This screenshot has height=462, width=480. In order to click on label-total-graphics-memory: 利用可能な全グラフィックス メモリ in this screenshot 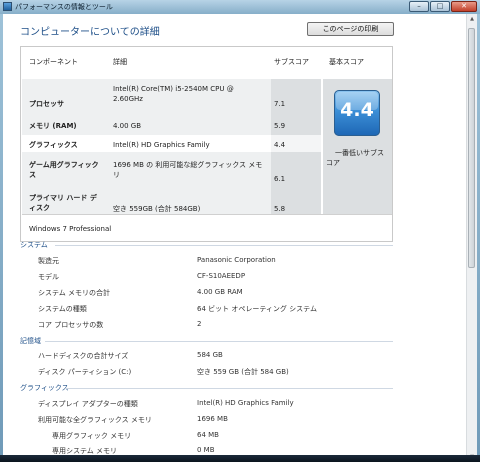, I will do `click(95, 420)`.